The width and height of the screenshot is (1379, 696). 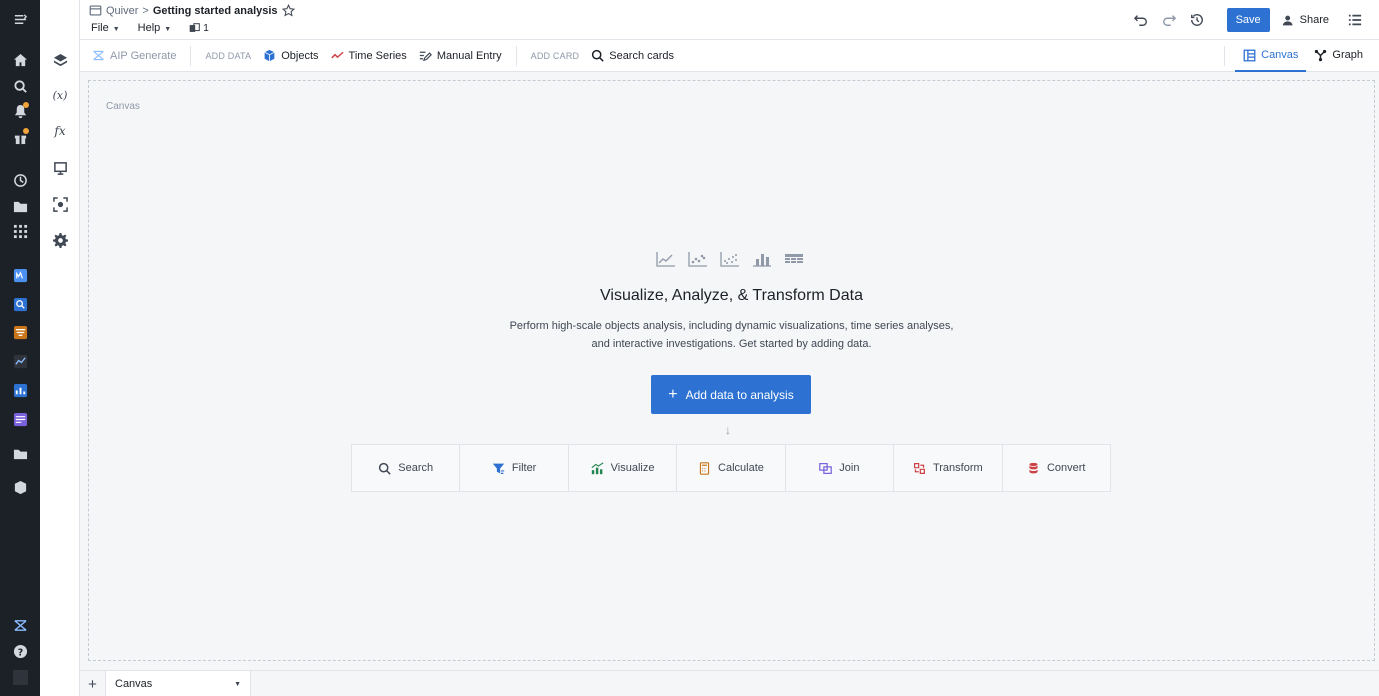 What do you see at coordinates (1338, 56) in the screenshot?
I see `tab-graph: Graph` at bounding box center [1338, 56].